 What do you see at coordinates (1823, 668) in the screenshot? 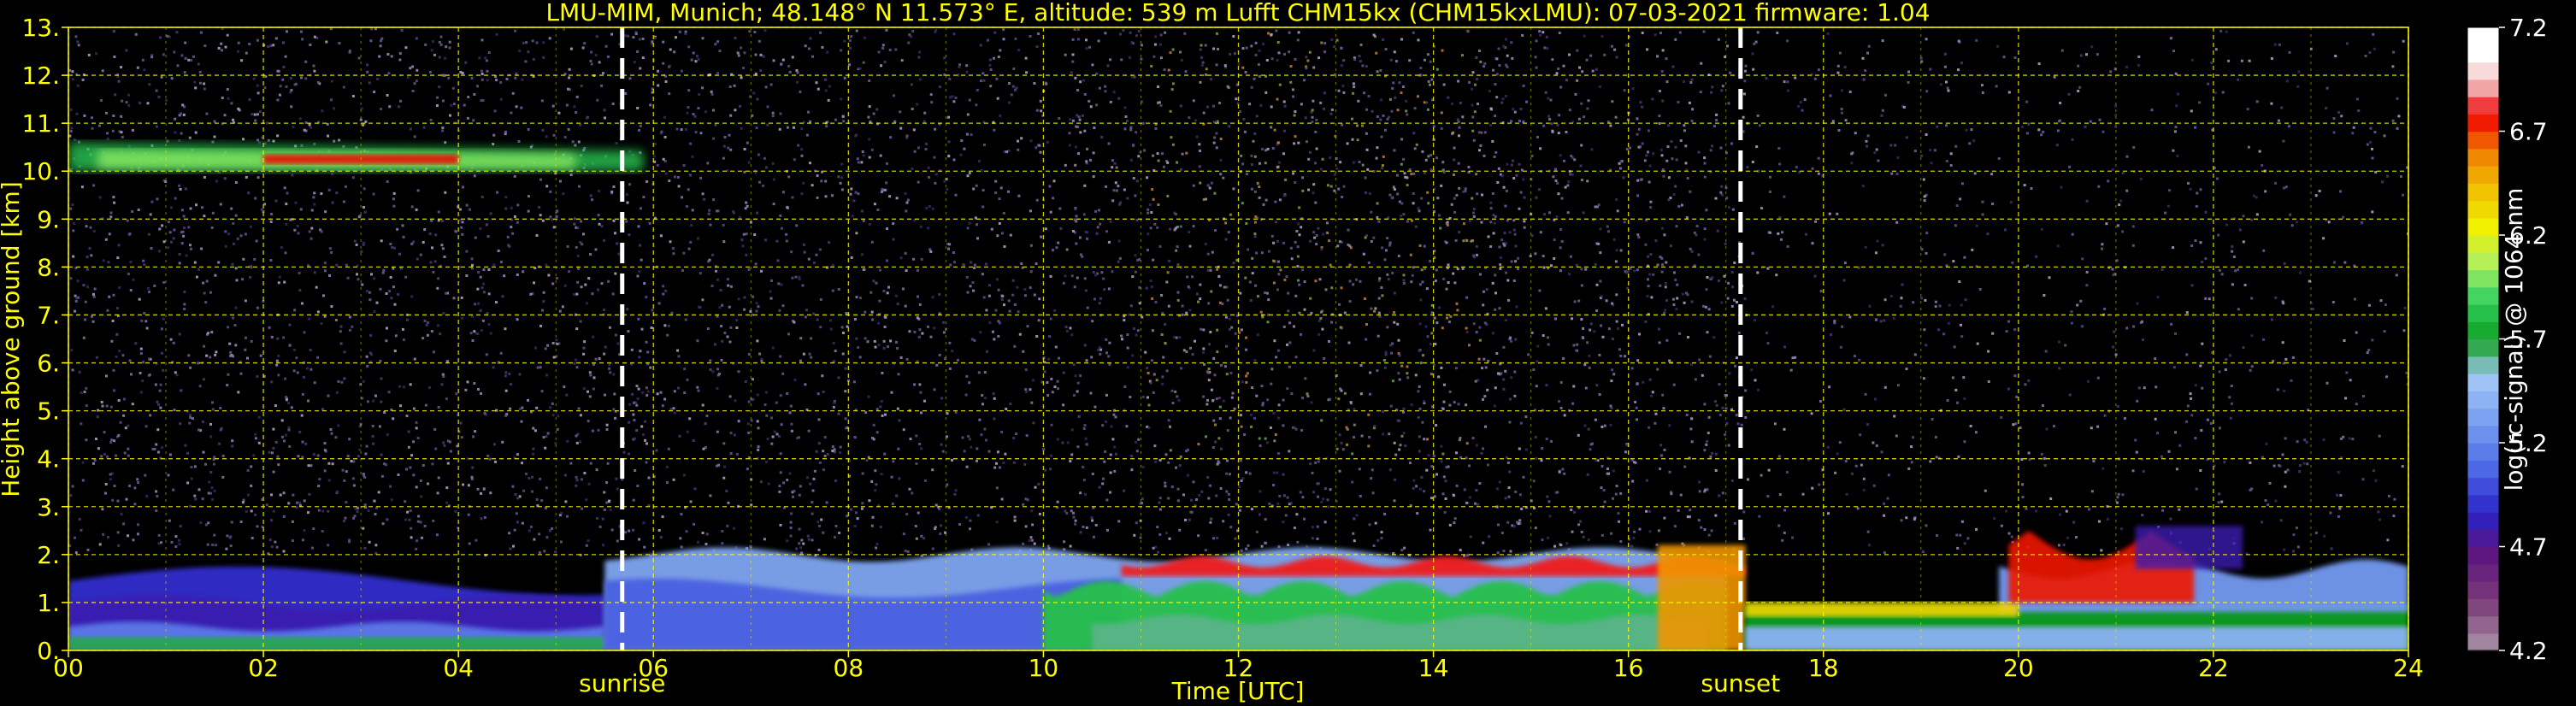
I see `x-tick-label: 18` at bounding box center [1823, 668].